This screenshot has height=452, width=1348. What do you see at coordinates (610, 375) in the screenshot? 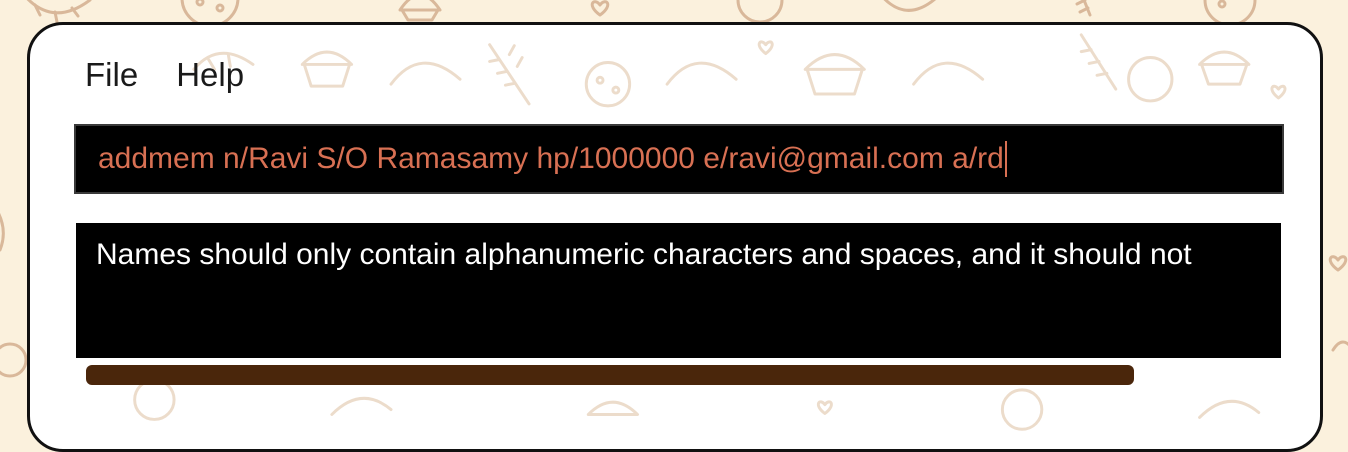
I see `result-scrollbar` at bounding box center [610, 375].